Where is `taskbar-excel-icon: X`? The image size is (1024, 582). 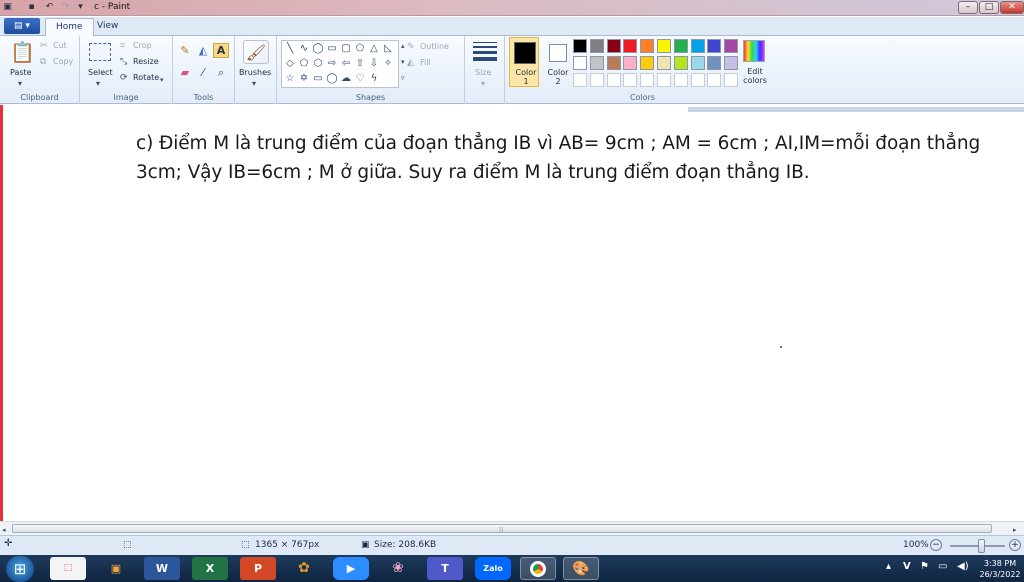
taskbar-excel-icon: X is located at coordinates (210, 568).